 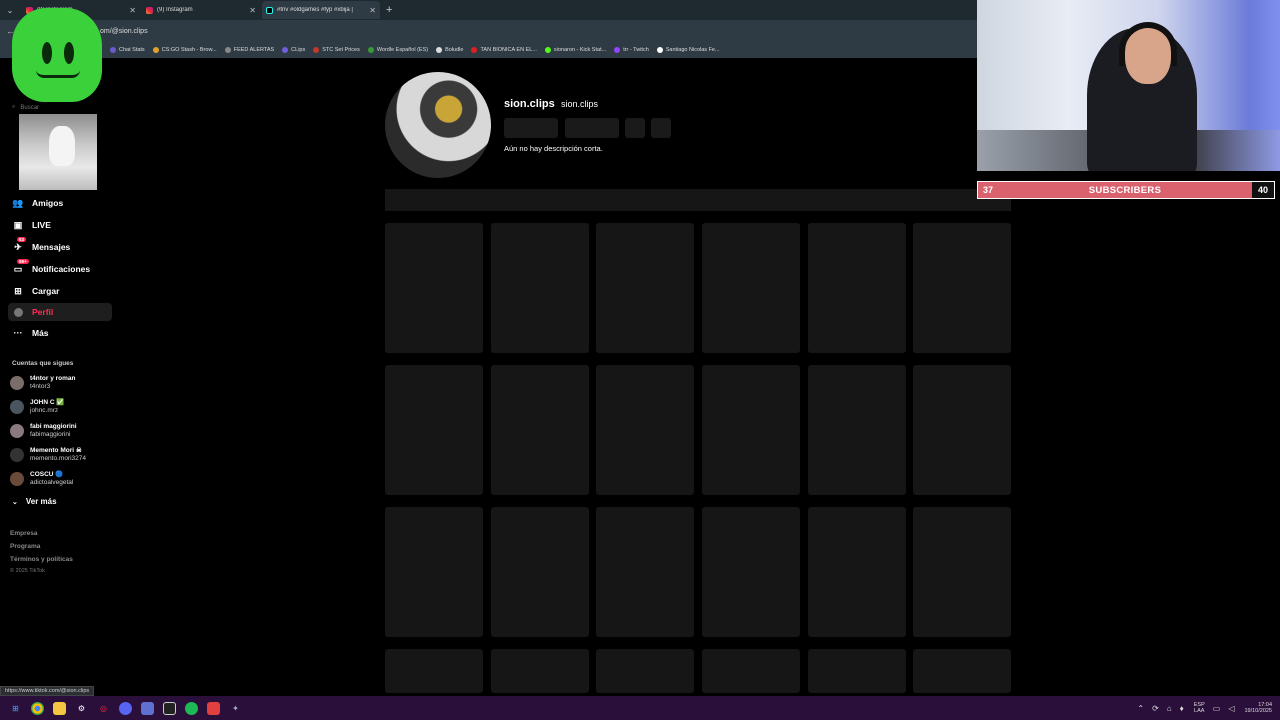 I want to click on following-title: Cuentas que sigues, so click(x=43, y=363).